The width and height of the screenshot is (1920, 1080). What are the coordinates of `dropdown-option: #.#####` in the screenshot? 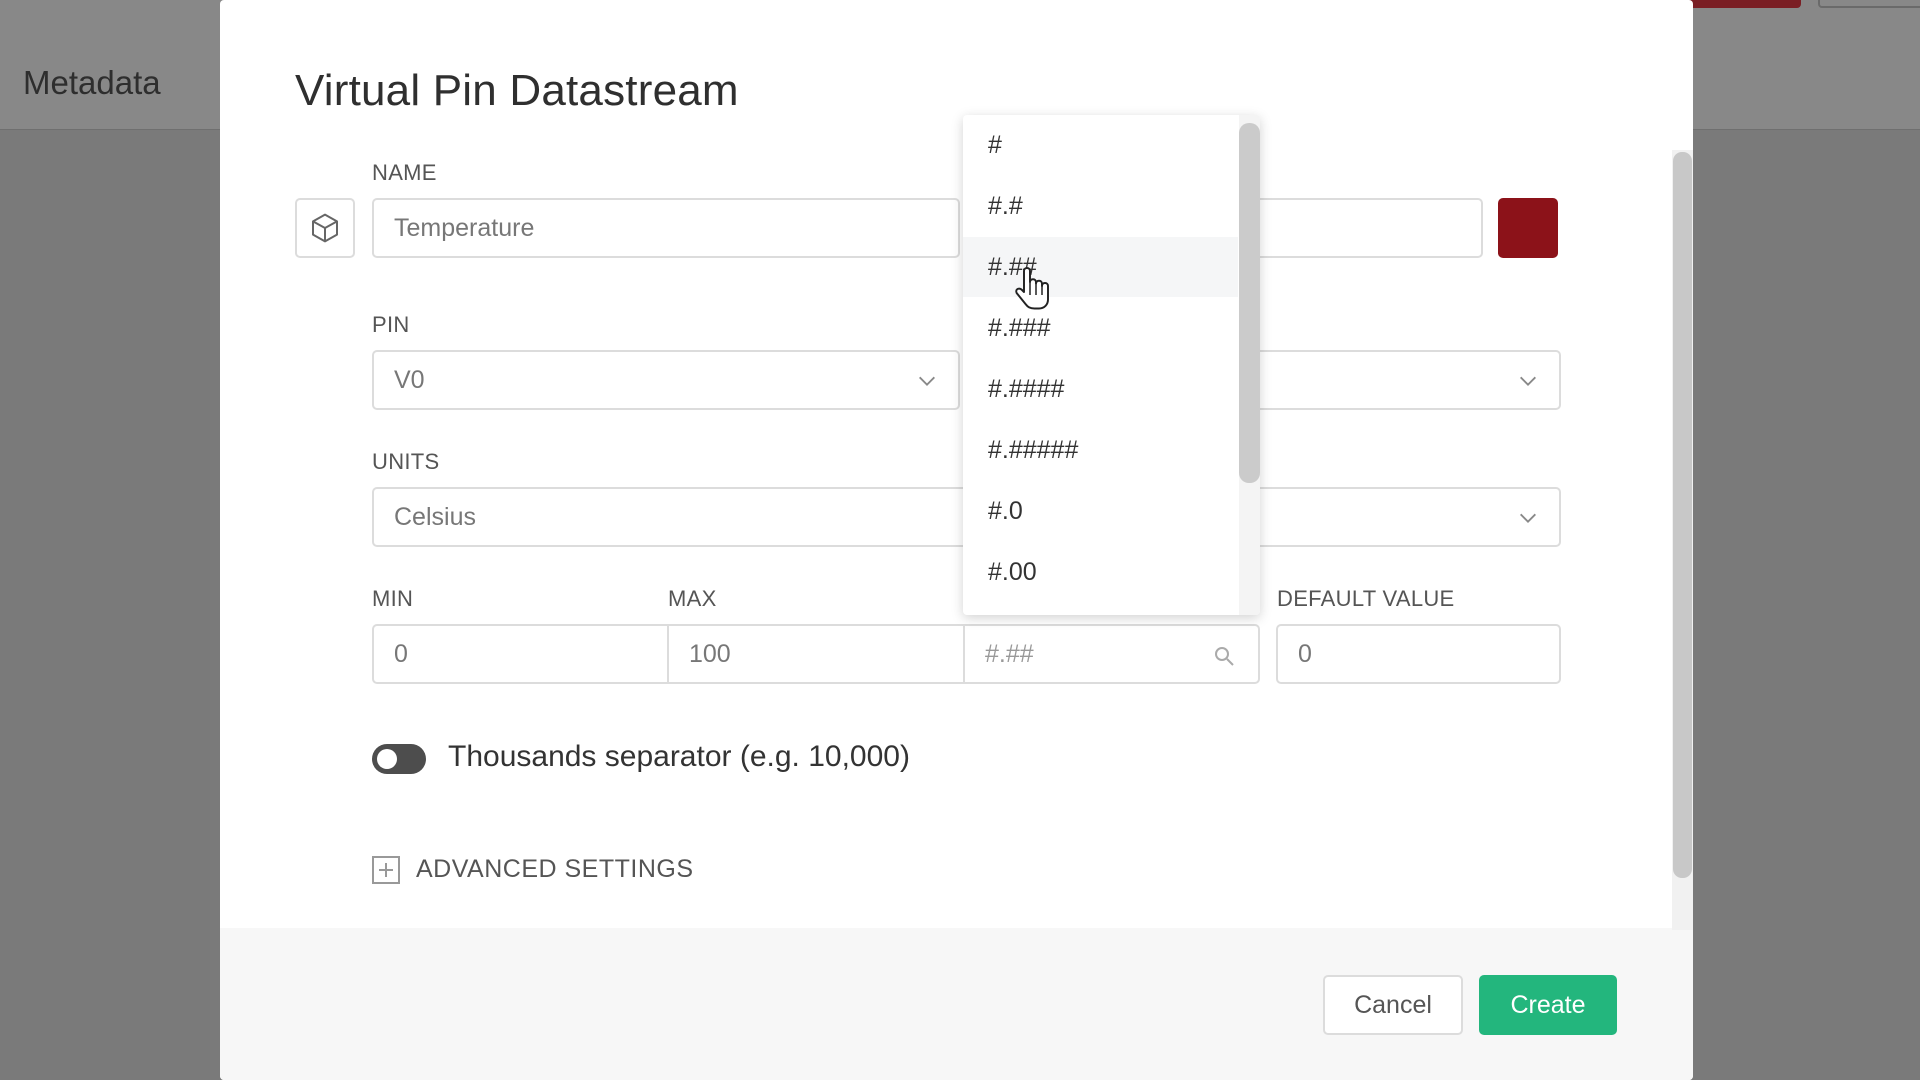 It's located at (1100, 450).